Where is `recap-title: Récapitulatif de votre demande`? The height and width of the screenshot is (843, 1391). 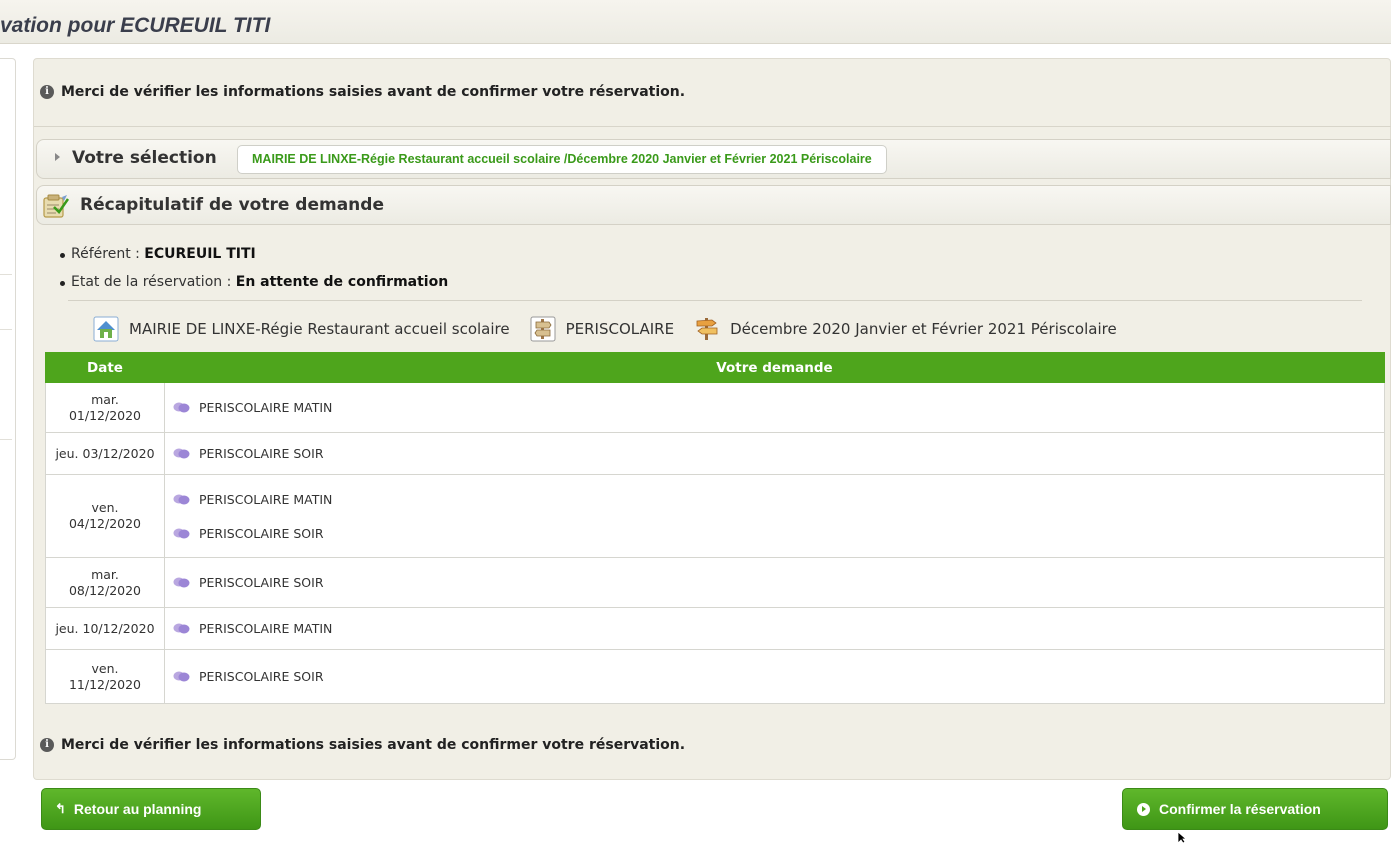 recap-title: Récapitulatif de votre demande is located at coordinates (232, 205).